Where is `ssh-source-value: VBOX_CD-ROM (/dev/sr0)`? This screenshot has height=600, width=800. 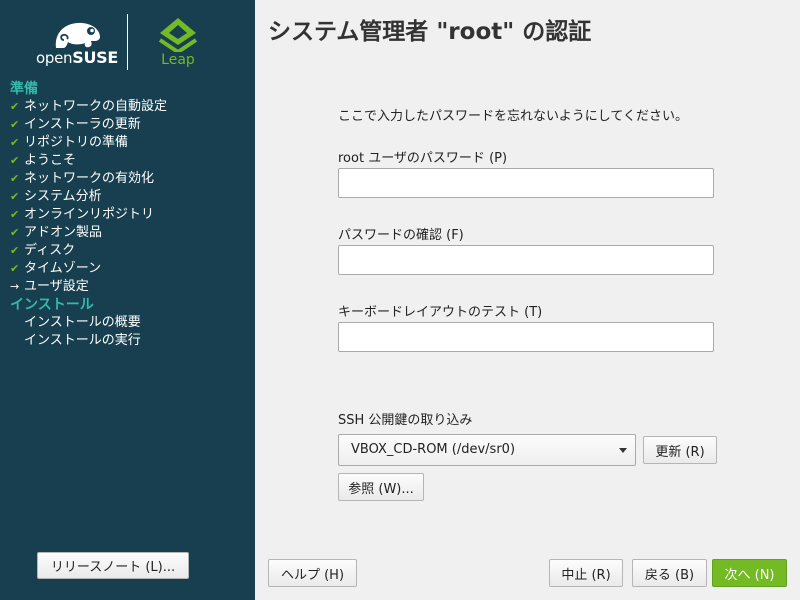 ssh-source-value: VBOX_CD-ROM (/dev/sr0) is located at coordinates (433, 449).